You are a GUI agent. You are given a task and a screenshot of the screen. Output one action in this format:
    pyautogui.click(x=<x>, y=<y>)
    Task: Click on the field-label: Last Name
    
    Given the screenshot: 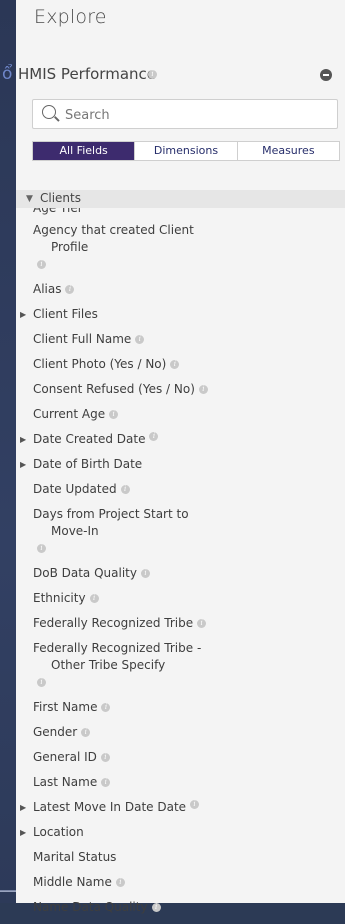 What is the action you would take?
    pyautogui.click(x=65, y=782)
    